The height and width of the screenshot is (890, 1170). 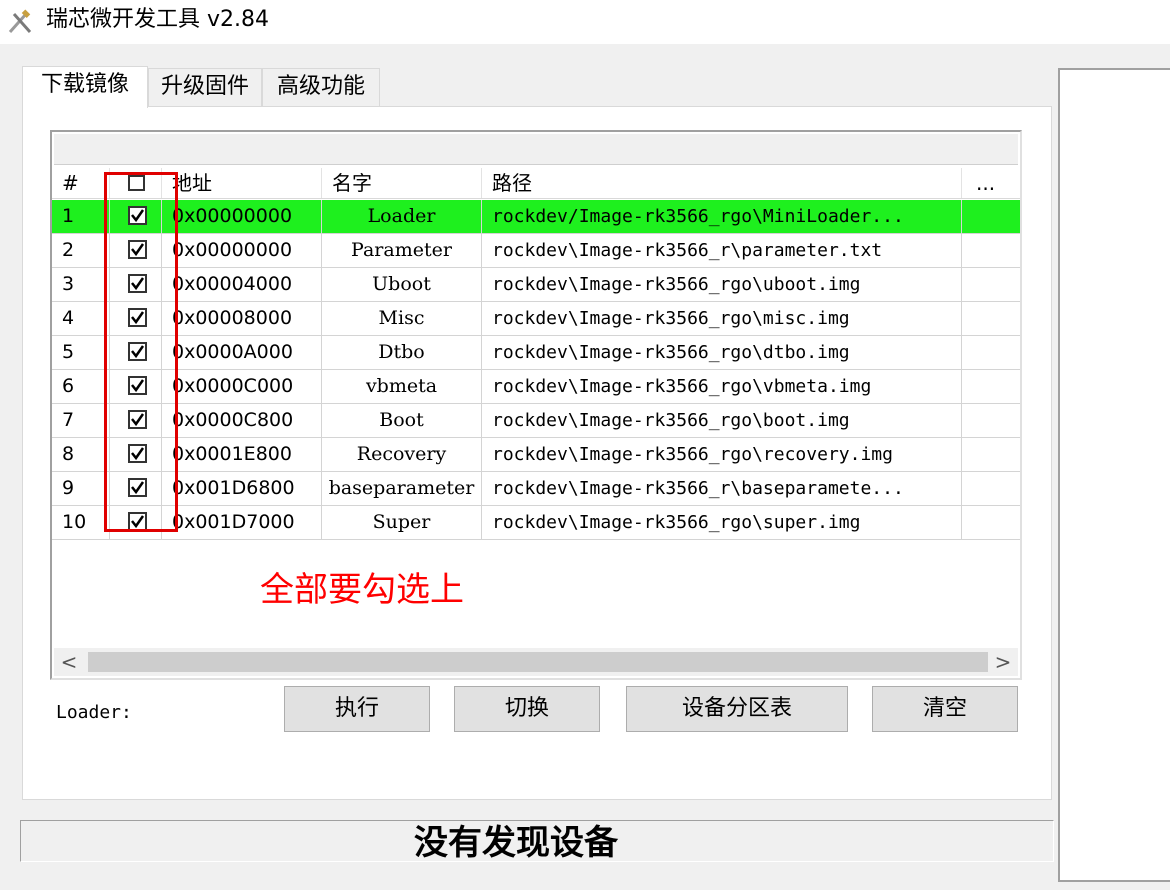 What do you see at coordinates (1114, 475) in the screenshot?
I see `log-panel` at bounding box center [1114, 475].